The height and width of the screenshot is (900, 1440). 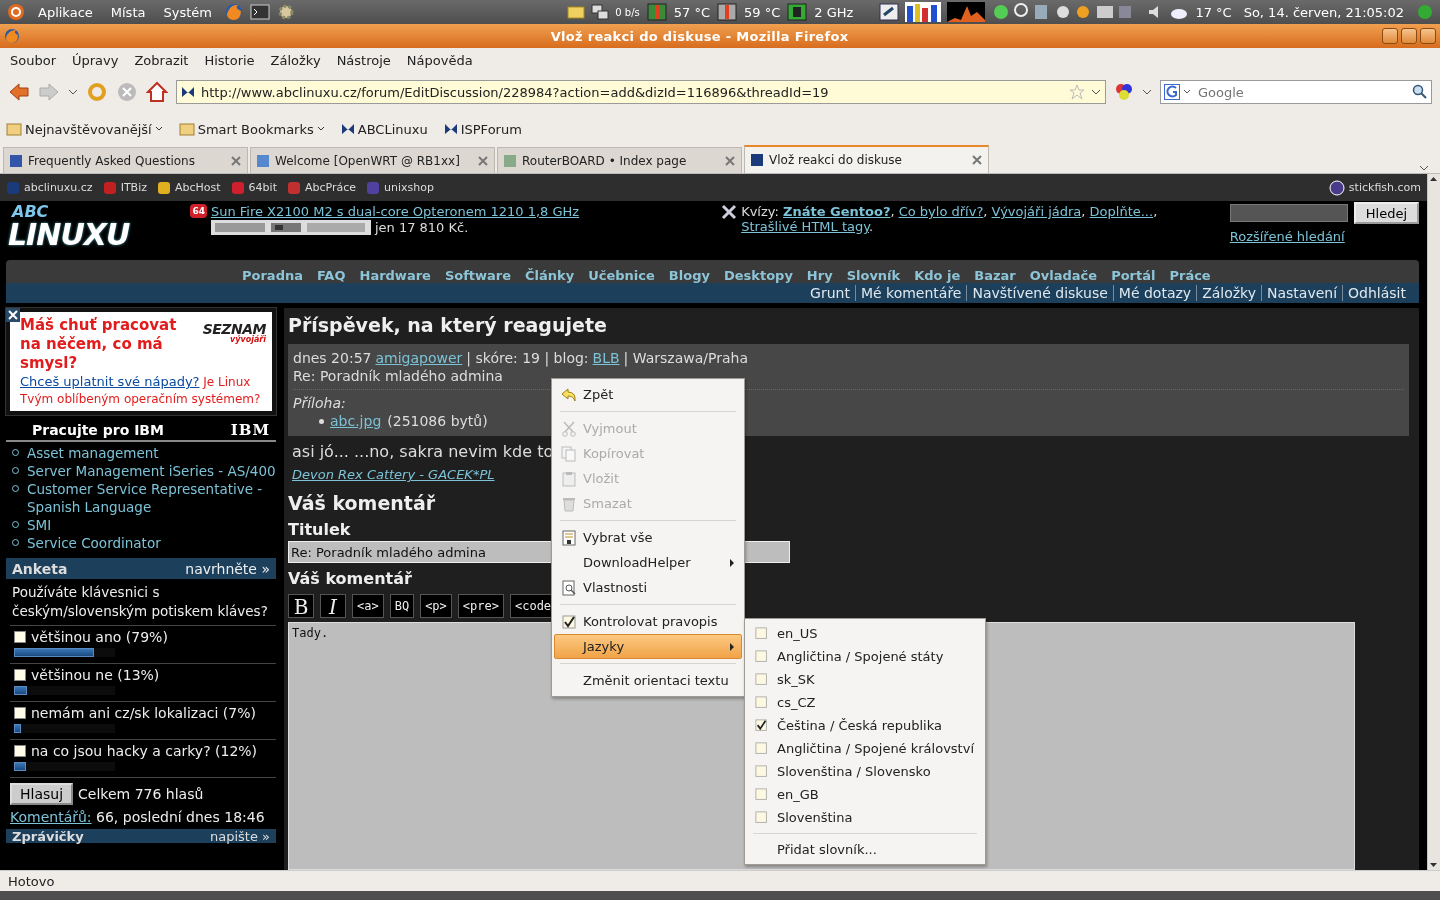 What do you see at coordinates (621, 275) in the screenshot?
I see `nav-link: Učebnice` at bounding box center [621, 275].